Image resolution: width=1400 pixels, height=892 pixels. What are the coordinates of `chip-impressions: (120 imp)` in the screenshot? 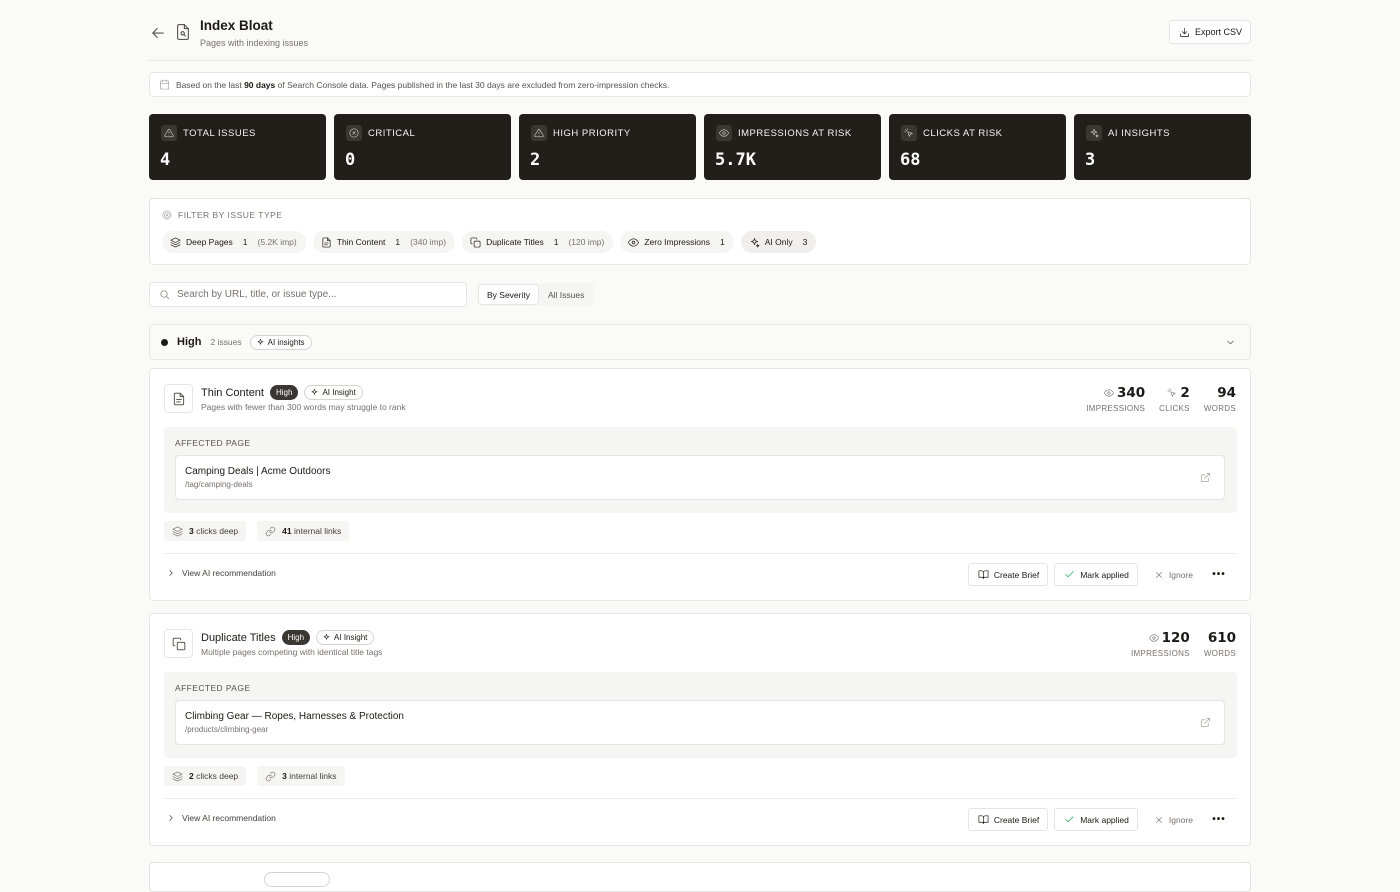 It's located at (586, 242).